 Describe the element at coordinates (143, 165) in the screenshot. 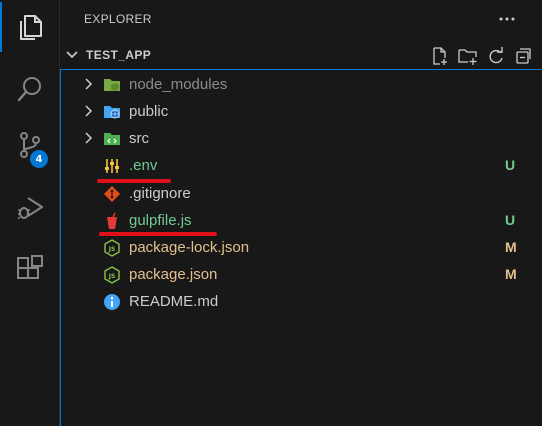

I see `tree-item-label: .env` at that location.